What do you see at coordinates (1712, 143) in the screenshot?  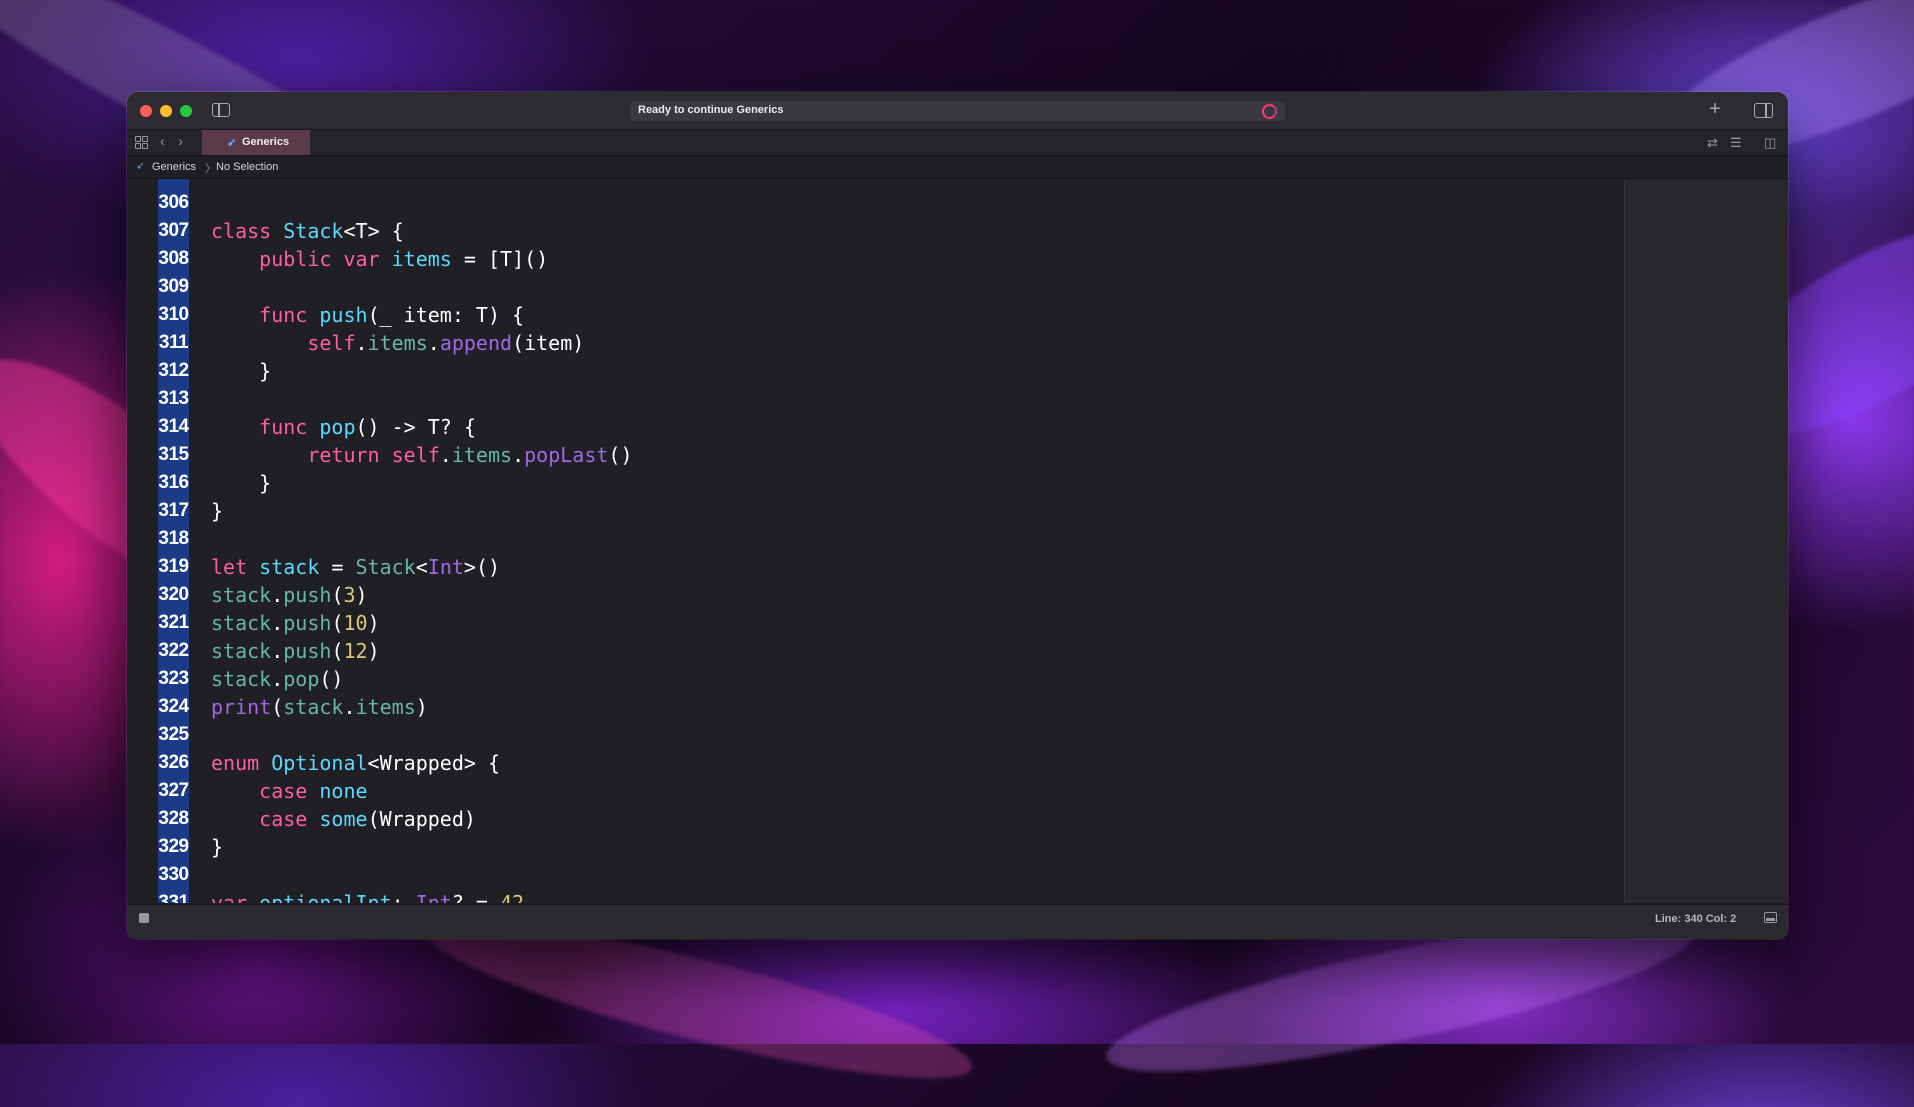 I see `swap-arrows-icon: ⇄` at bounding box center [1712, 143].